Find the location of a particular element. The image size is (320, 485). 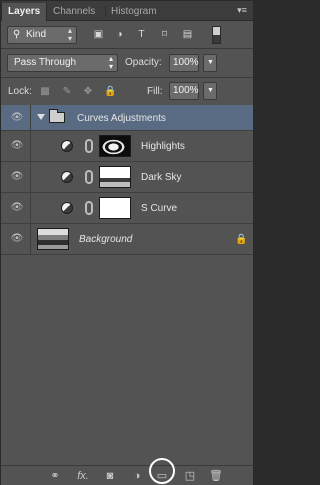

layers-bottom-toolbar: ⚭ fx. ◙ ◑ ▭ ◳ 🗑 is located at coordinates (127, 471).